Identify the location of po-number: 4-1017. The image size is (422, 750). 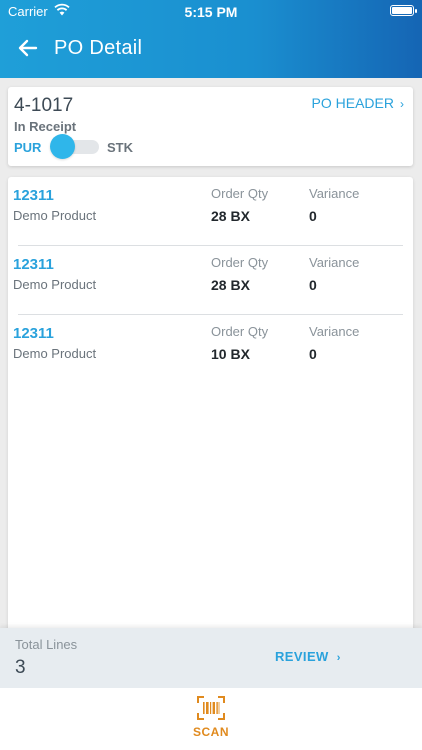
(44, 105).